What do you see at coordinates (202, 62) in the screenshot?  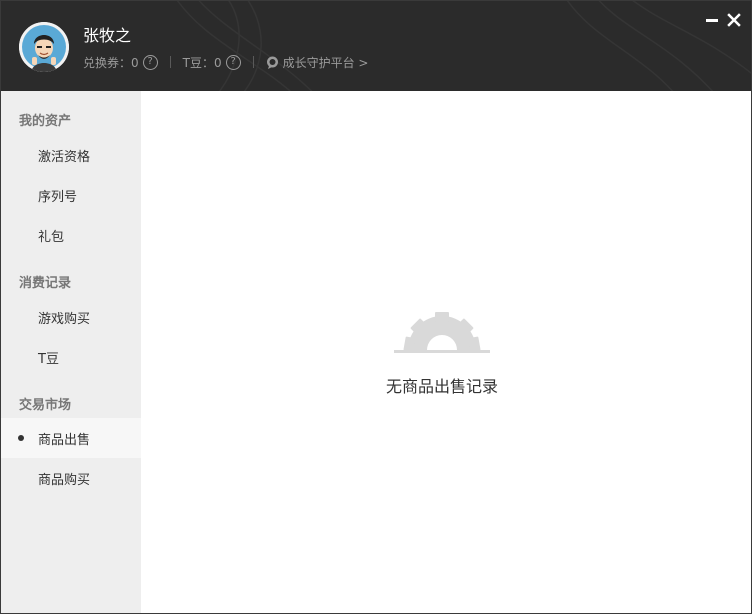 I see `tdou-count: T豆：0` at bounding box center [202, 62].